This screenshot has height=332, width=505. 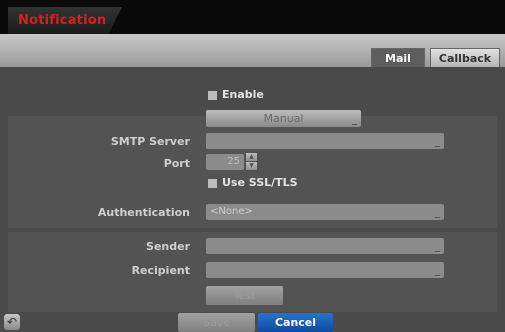 What do you see at coordinates (212, 95) in the screenshot?
I see `enable-checkbox` at bounding box center [212, 95].